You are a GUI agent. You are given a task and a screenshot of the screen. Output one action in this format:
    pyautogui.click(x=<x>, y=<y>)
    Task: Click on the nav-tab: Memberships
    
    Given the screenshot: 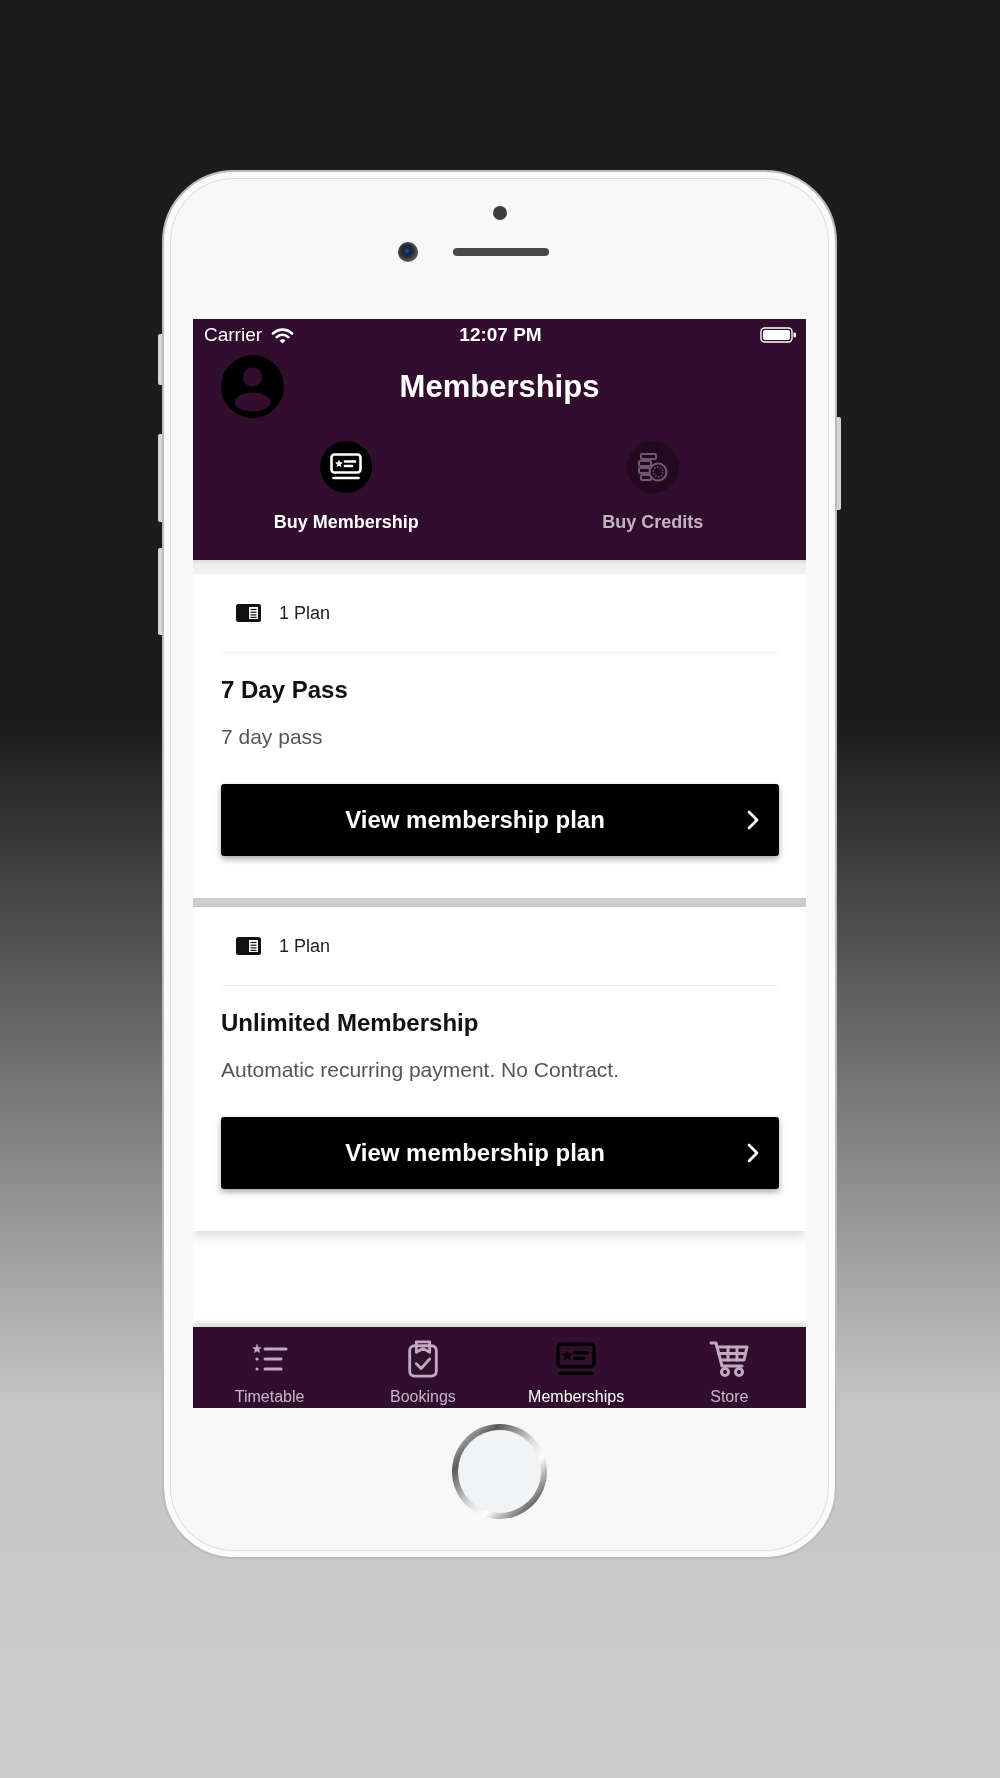 What is the action you would take?
    pyautogui.click(x=576, y=1367)
    